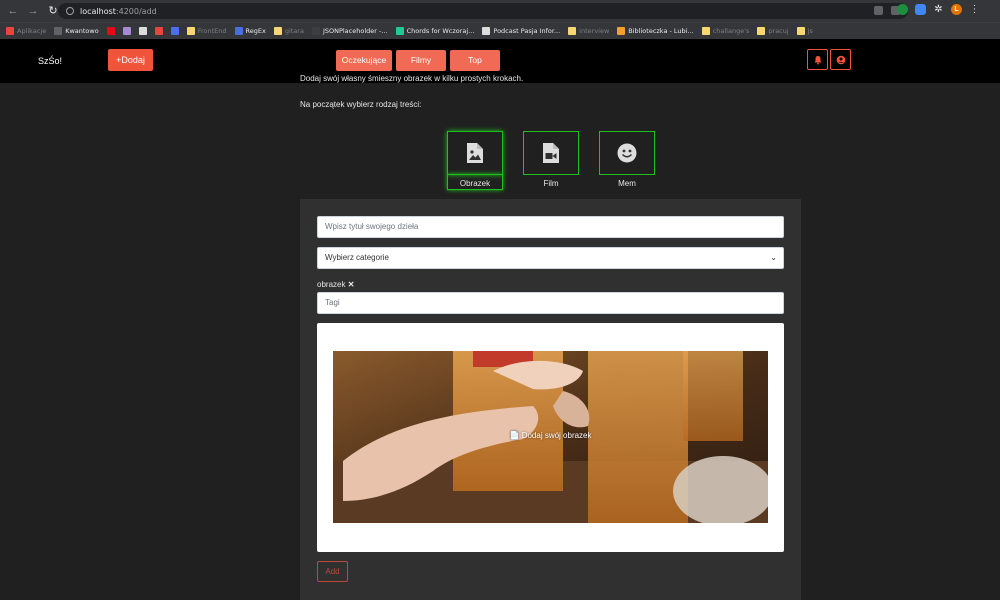  What do you see at coordinates (361, 104) in the screenshot?
I see `choose-type-text: Na początek wybierz rodzaj treści:` at bounding box center [361, 104].